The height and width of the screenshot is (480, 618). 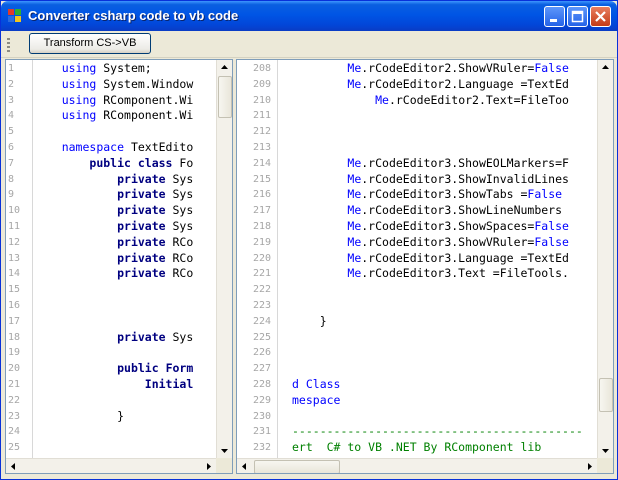 I want to click on code-line: using System;, so click(x=113, y=69).